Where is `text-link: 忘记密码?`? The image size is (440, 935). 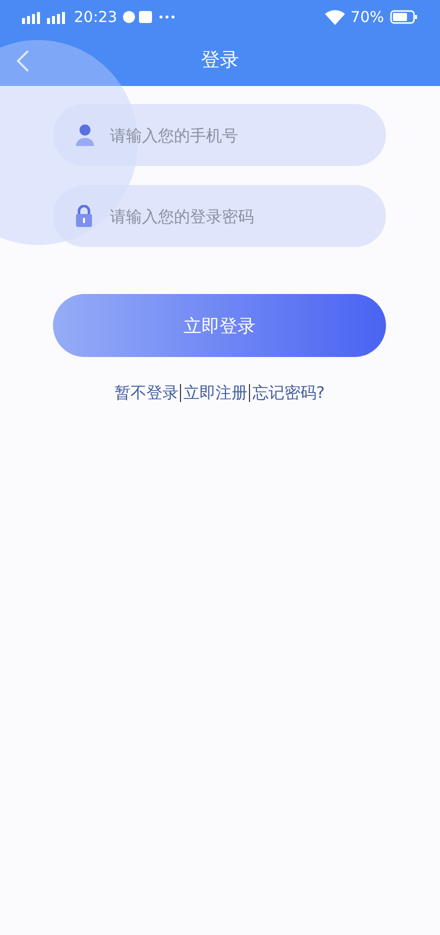
text-link: 忘记密码? is located at coordinates (288, 393).